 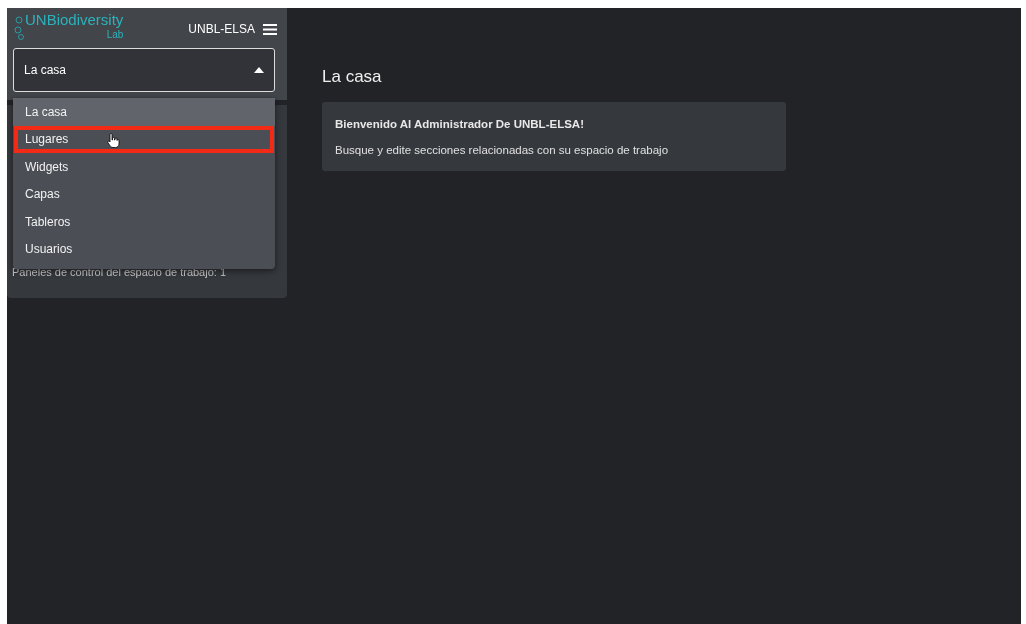 What do you see at coordinates (144, 167) in the screenshot?
I see `menu-item: Widgets` at bounding box center [144, 167].